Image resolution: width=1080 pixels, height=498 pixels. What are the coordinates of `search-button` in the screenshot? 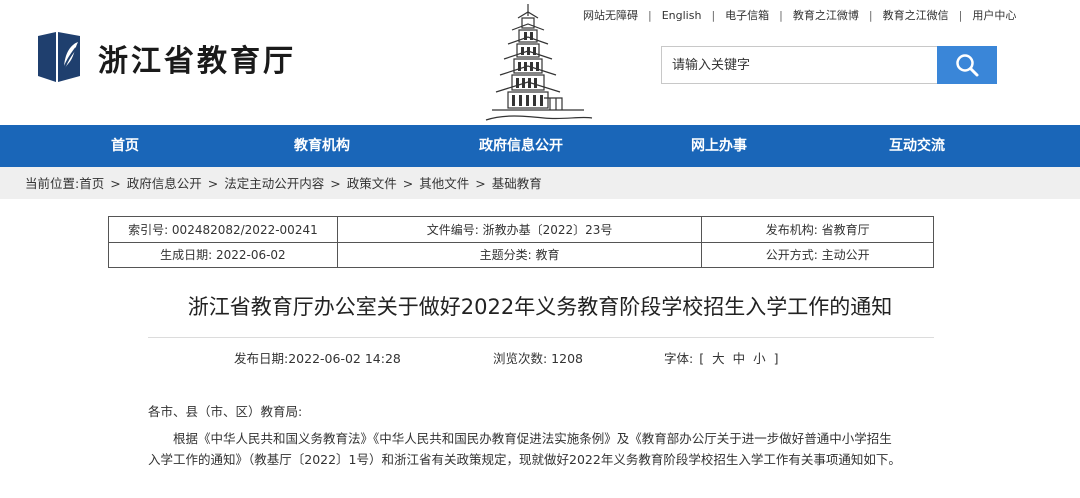 It's located at (967, 65).